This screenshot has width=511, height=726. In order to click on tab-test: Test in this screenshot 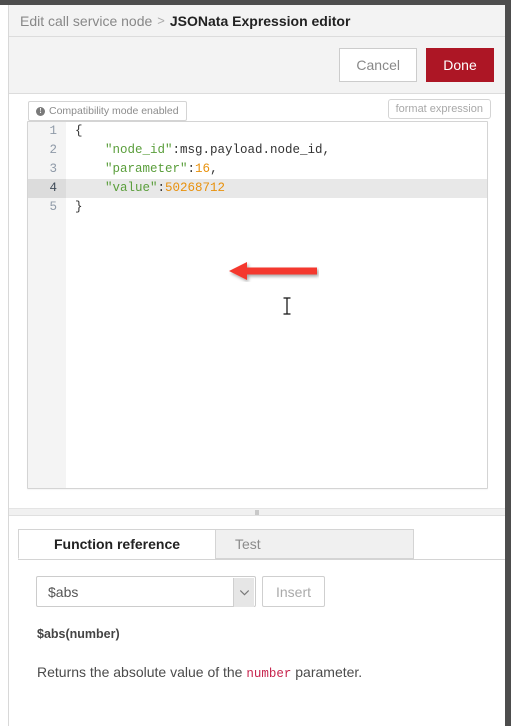, I will do `click(314, 544)`.